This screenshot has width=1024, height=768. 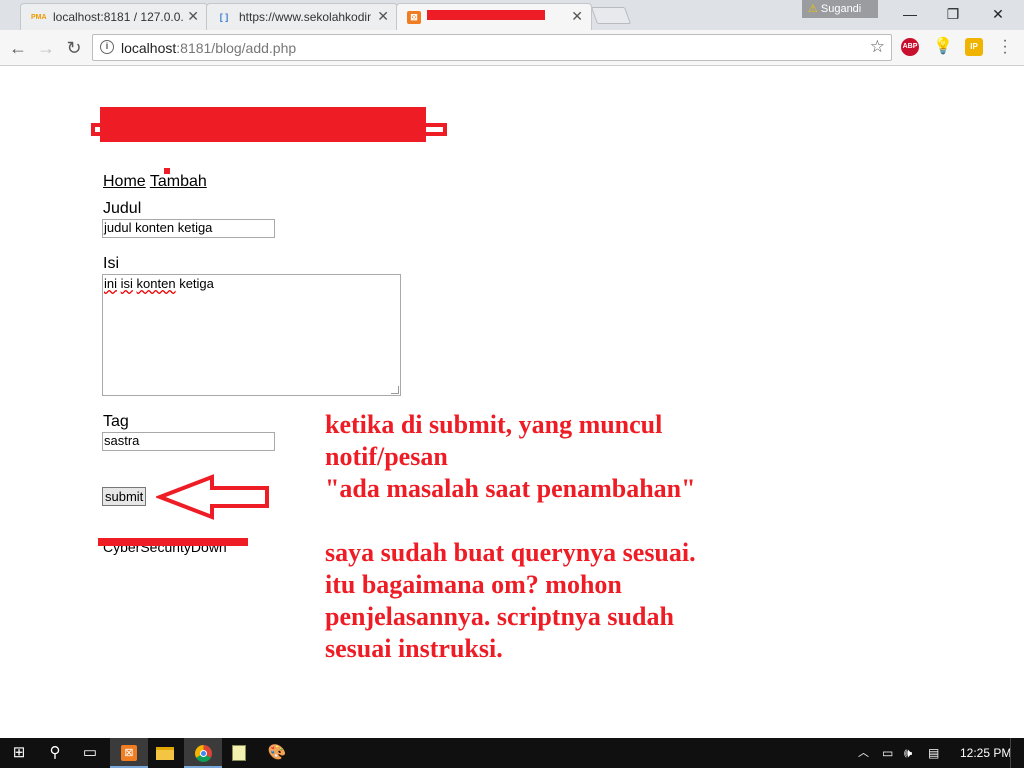 I want to click on nav-links: Home Tambah, so click(x=155, y=182).